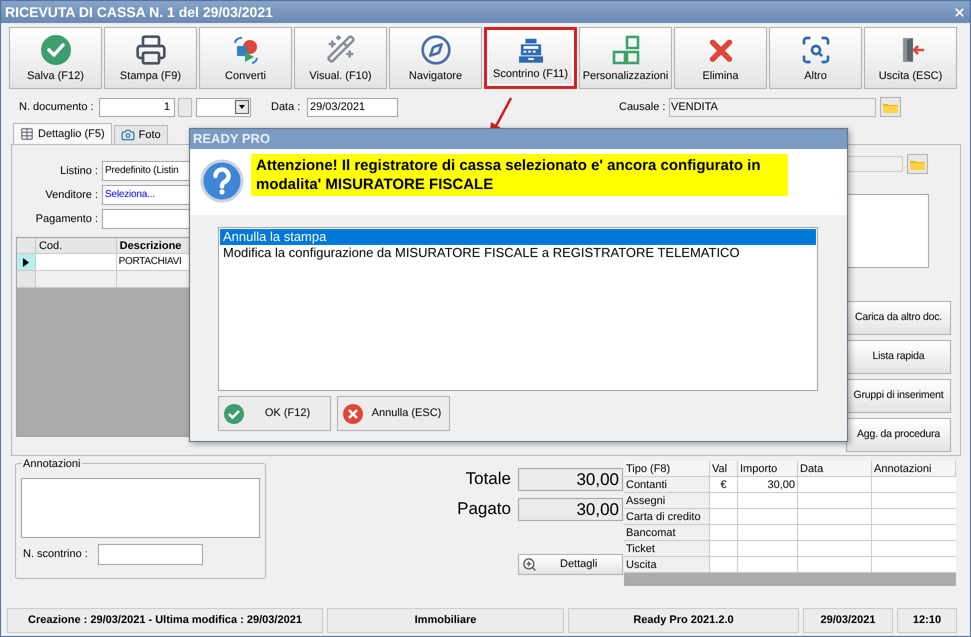  I want to click on field-label: N. documento :, so click(57, 107).